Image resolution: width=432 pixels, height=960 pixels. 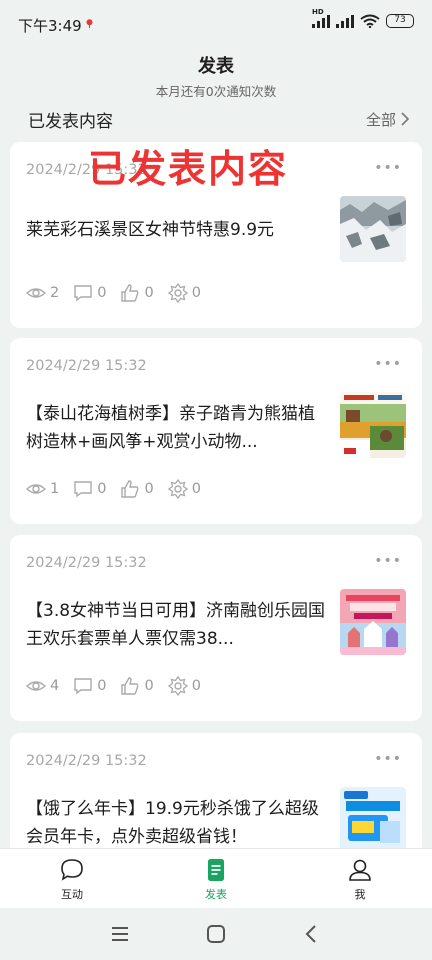 I want to click on document-icon, so click(x=216, y=870).